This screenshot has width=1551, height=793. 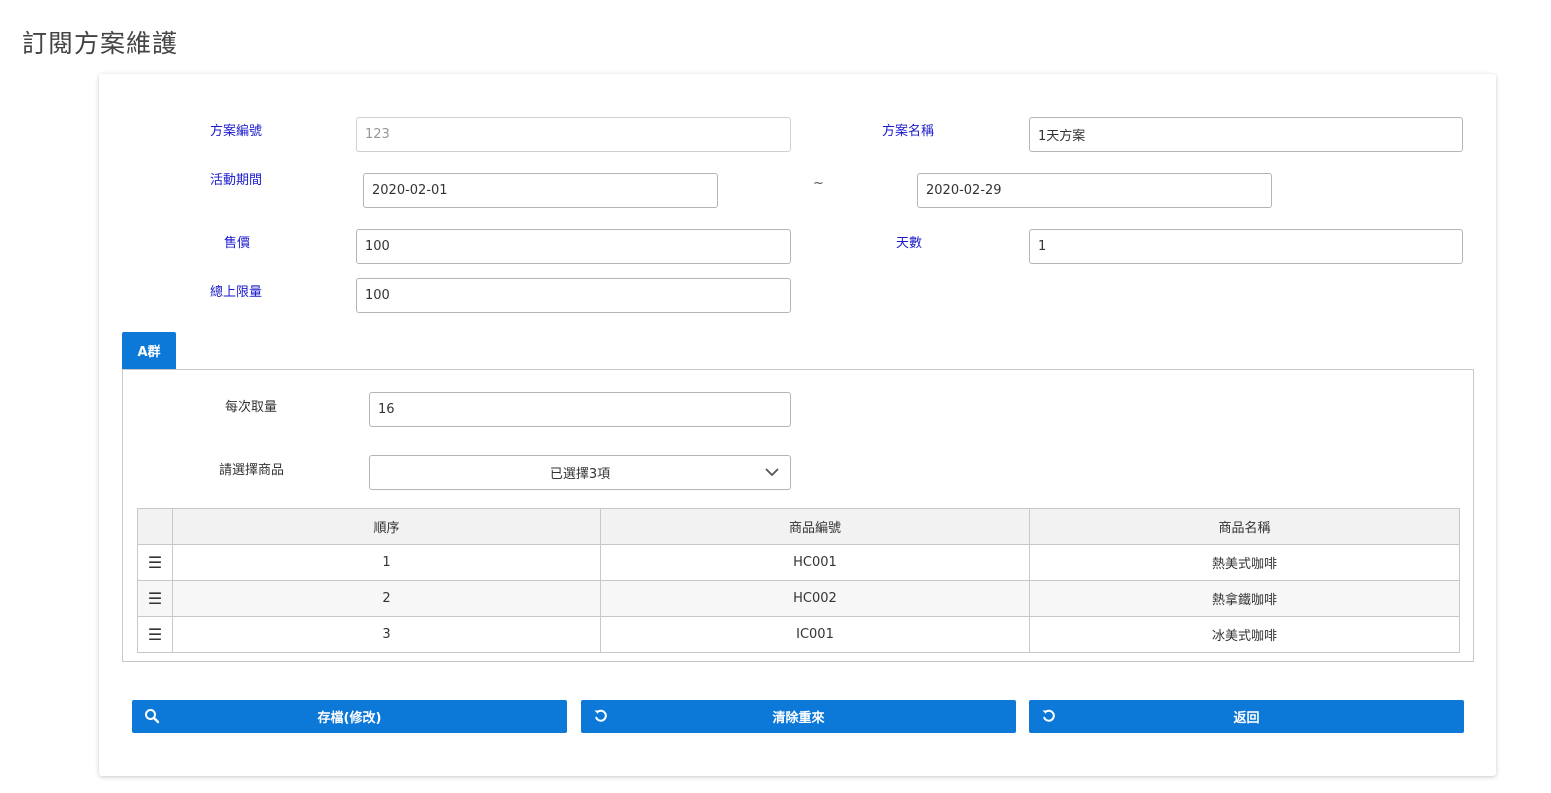 What do you see at coordinates (815, 562) in the screenshot?
I see `row-code: HC001` at bounding box center [815, 562].